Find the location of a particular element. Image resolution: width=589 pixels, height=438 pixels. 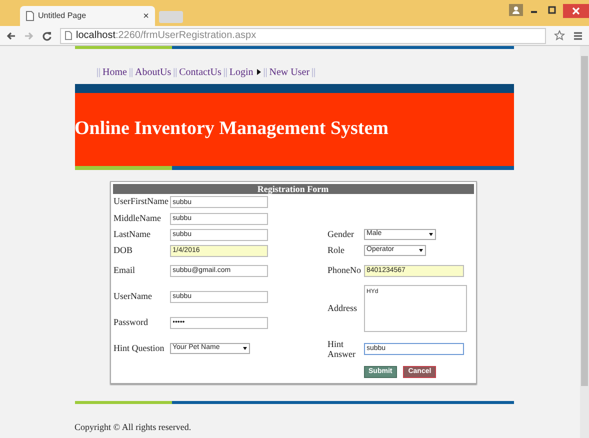

back-icon is located at coordinates (11, 35).